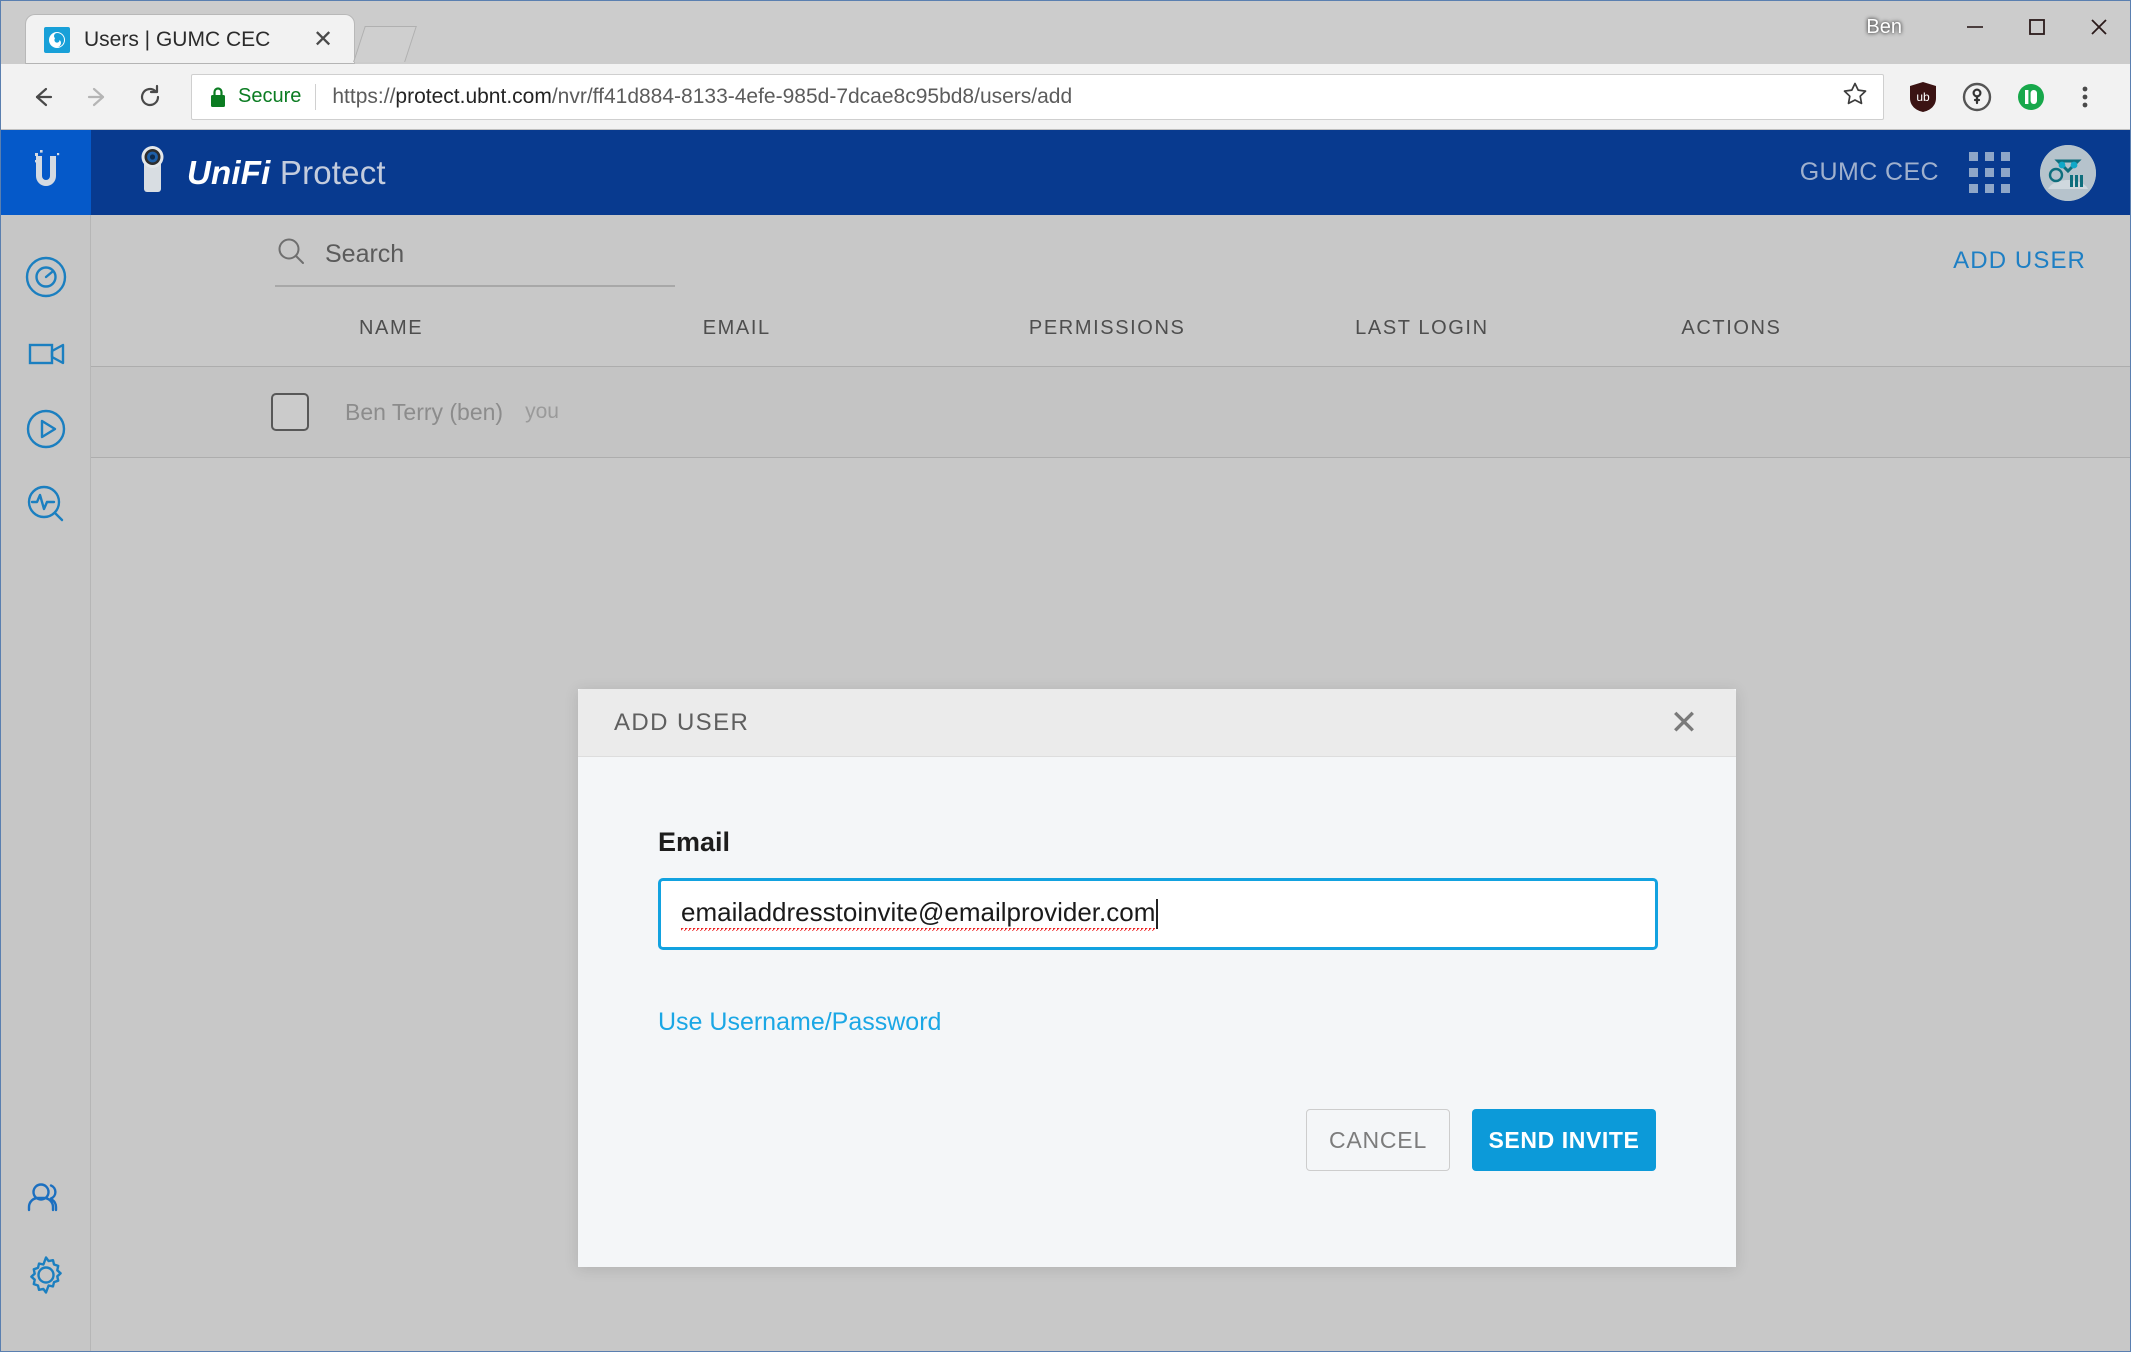 Image resolution: width=2131 pixels, height=1352 pixels. I want to click on user-avatar, so click(2068, 172).